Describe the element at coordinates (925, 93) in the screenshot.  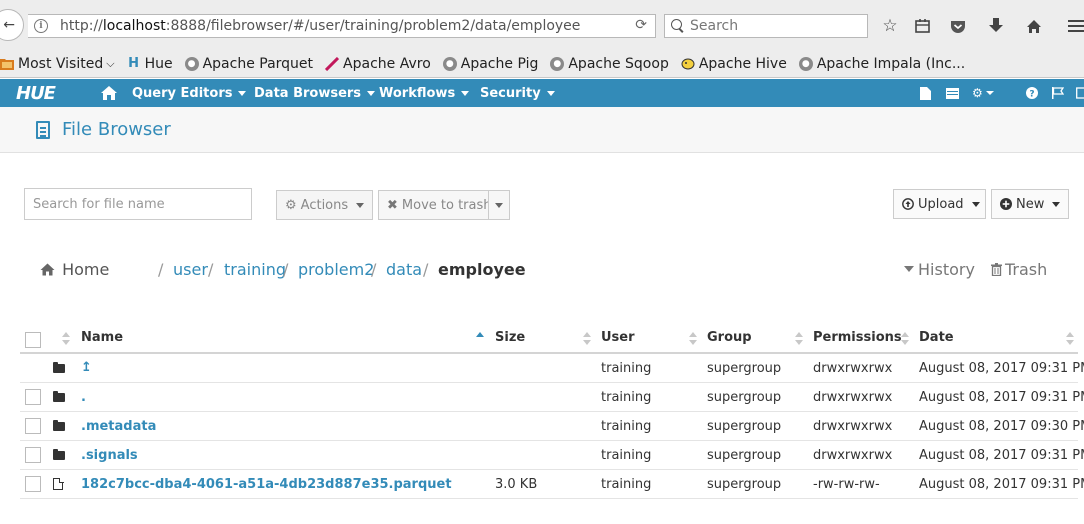
I see `document-icon` at that location.